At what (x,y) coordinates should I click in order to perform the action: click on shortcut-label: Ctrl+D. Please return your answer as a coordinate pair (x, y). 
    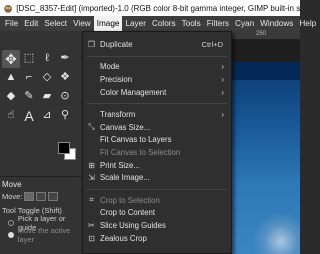
    Looking at the image, I should click on (212, 44).